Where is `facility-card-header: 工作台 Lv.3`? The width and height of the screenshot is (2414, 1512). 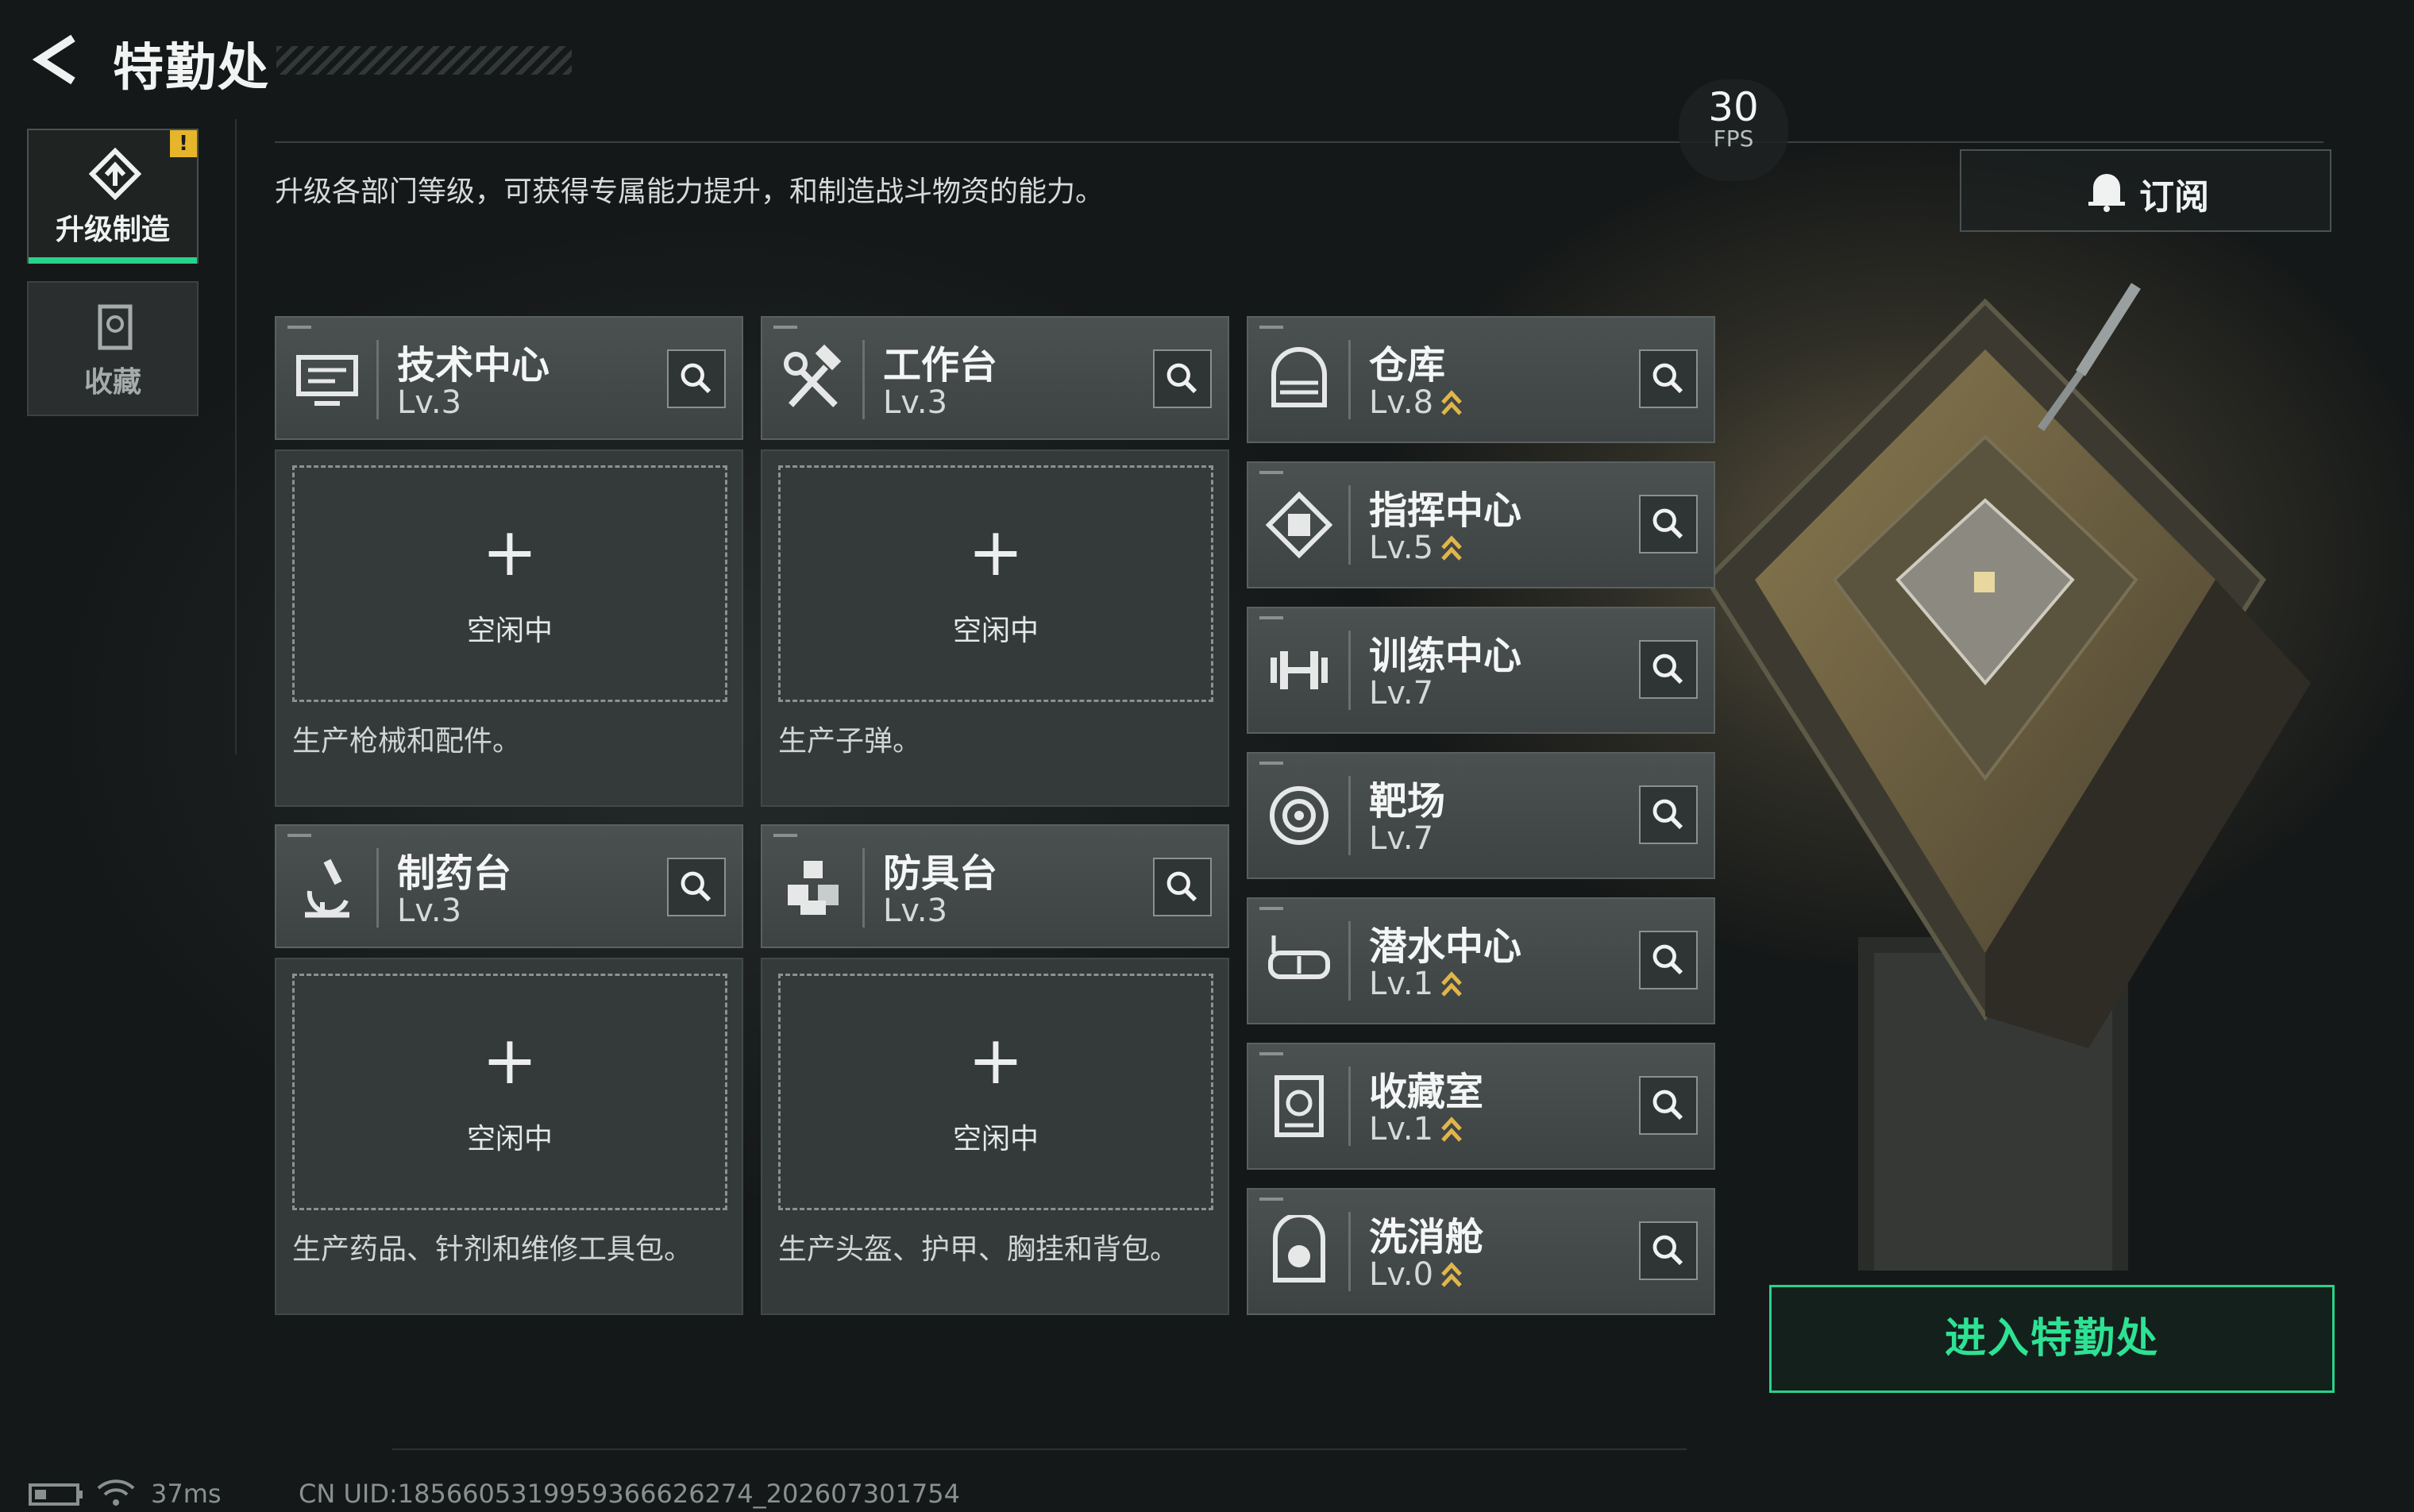 facility-card-header: 工作台 Lv.3 is located at coordinates (995, 378).